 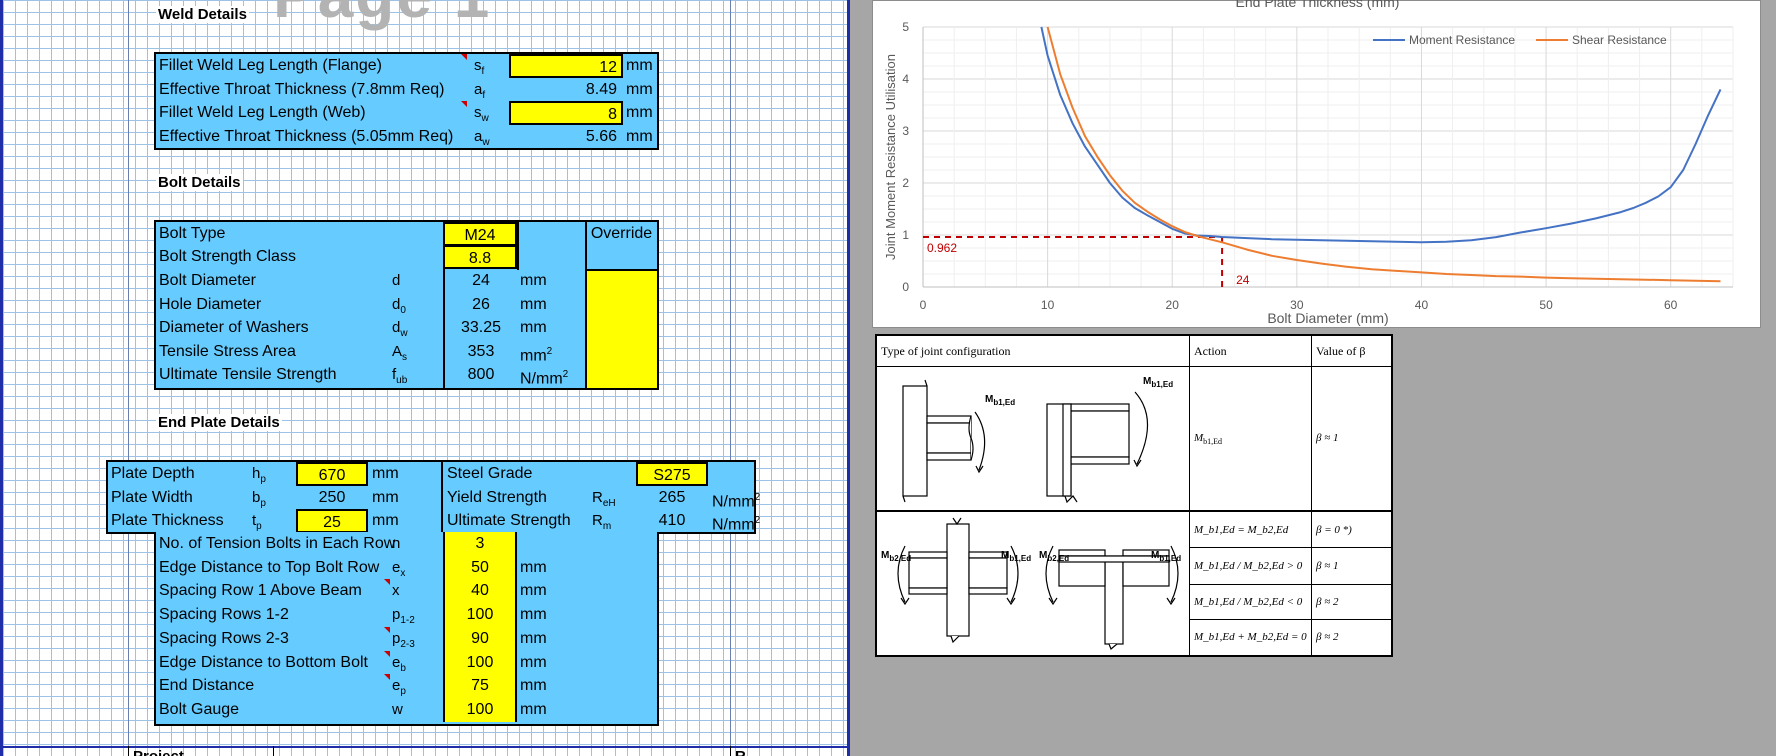 What do you see at coordinates (270, 65) in the screenshot?
I see `weld-row-label: Fillet Weld Leg Length (Flange)` at bounding box center [270, 65].